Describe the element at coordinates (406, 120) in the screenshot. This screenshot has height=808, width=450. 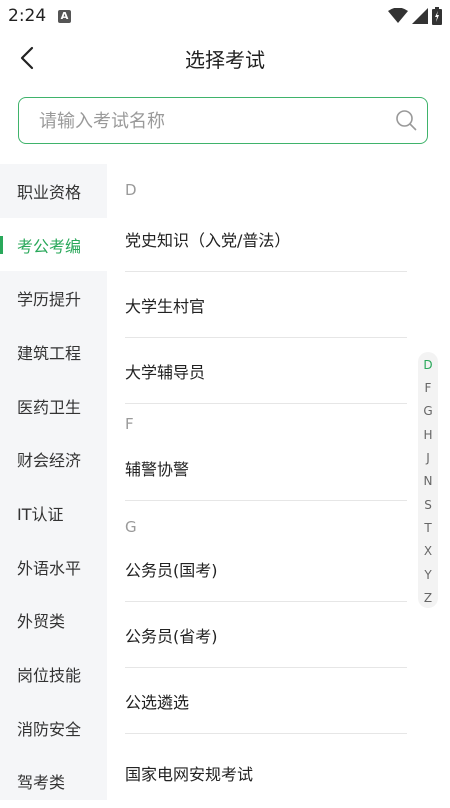
I see `search-icon` at that location.